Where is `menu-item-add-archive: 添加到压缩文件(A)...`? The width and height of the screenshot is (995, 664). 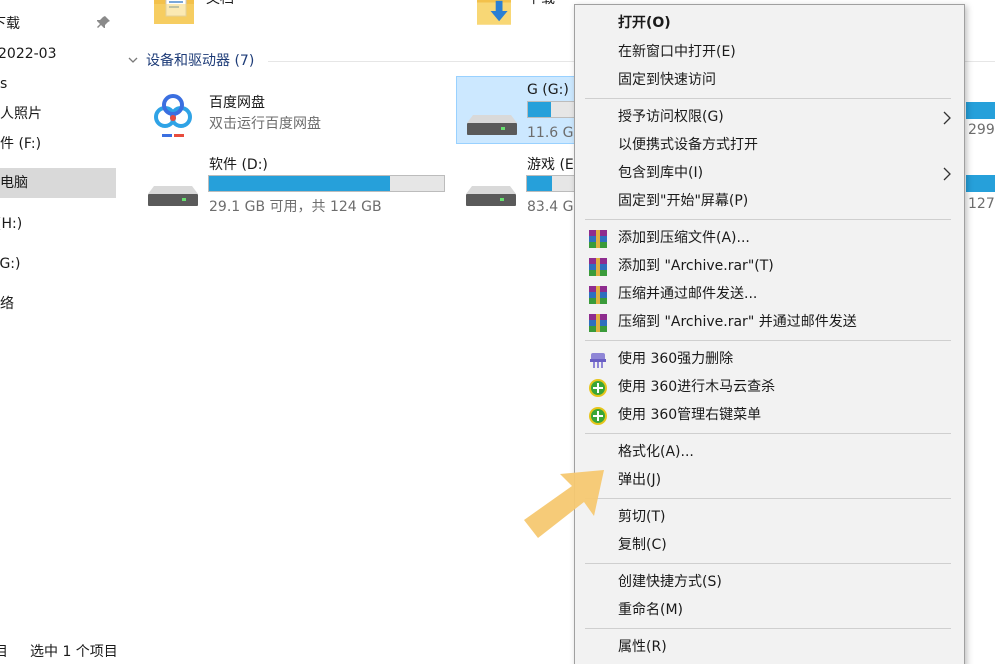 menu-item-add-archive: 添加到压缩文件(A)... is located at coordinates (769, 238).